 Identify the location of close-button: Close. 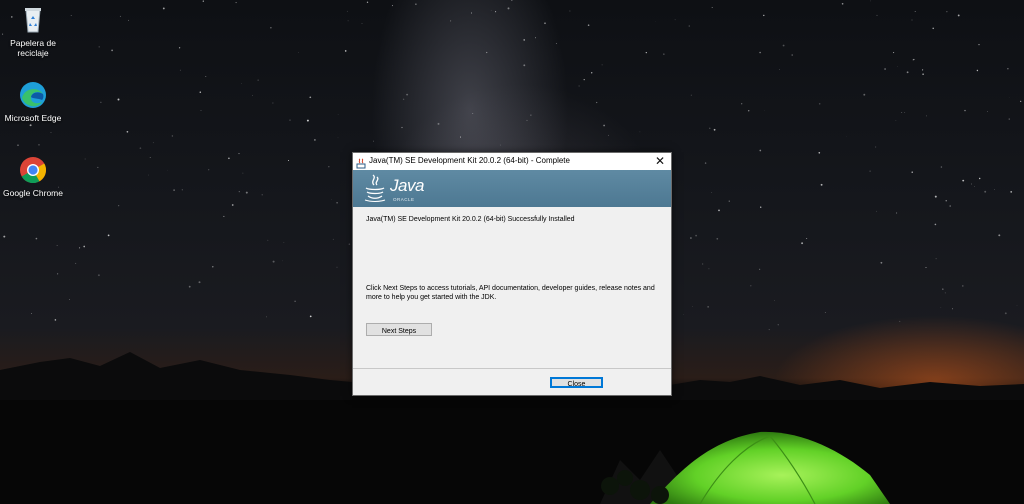
(576, 382).